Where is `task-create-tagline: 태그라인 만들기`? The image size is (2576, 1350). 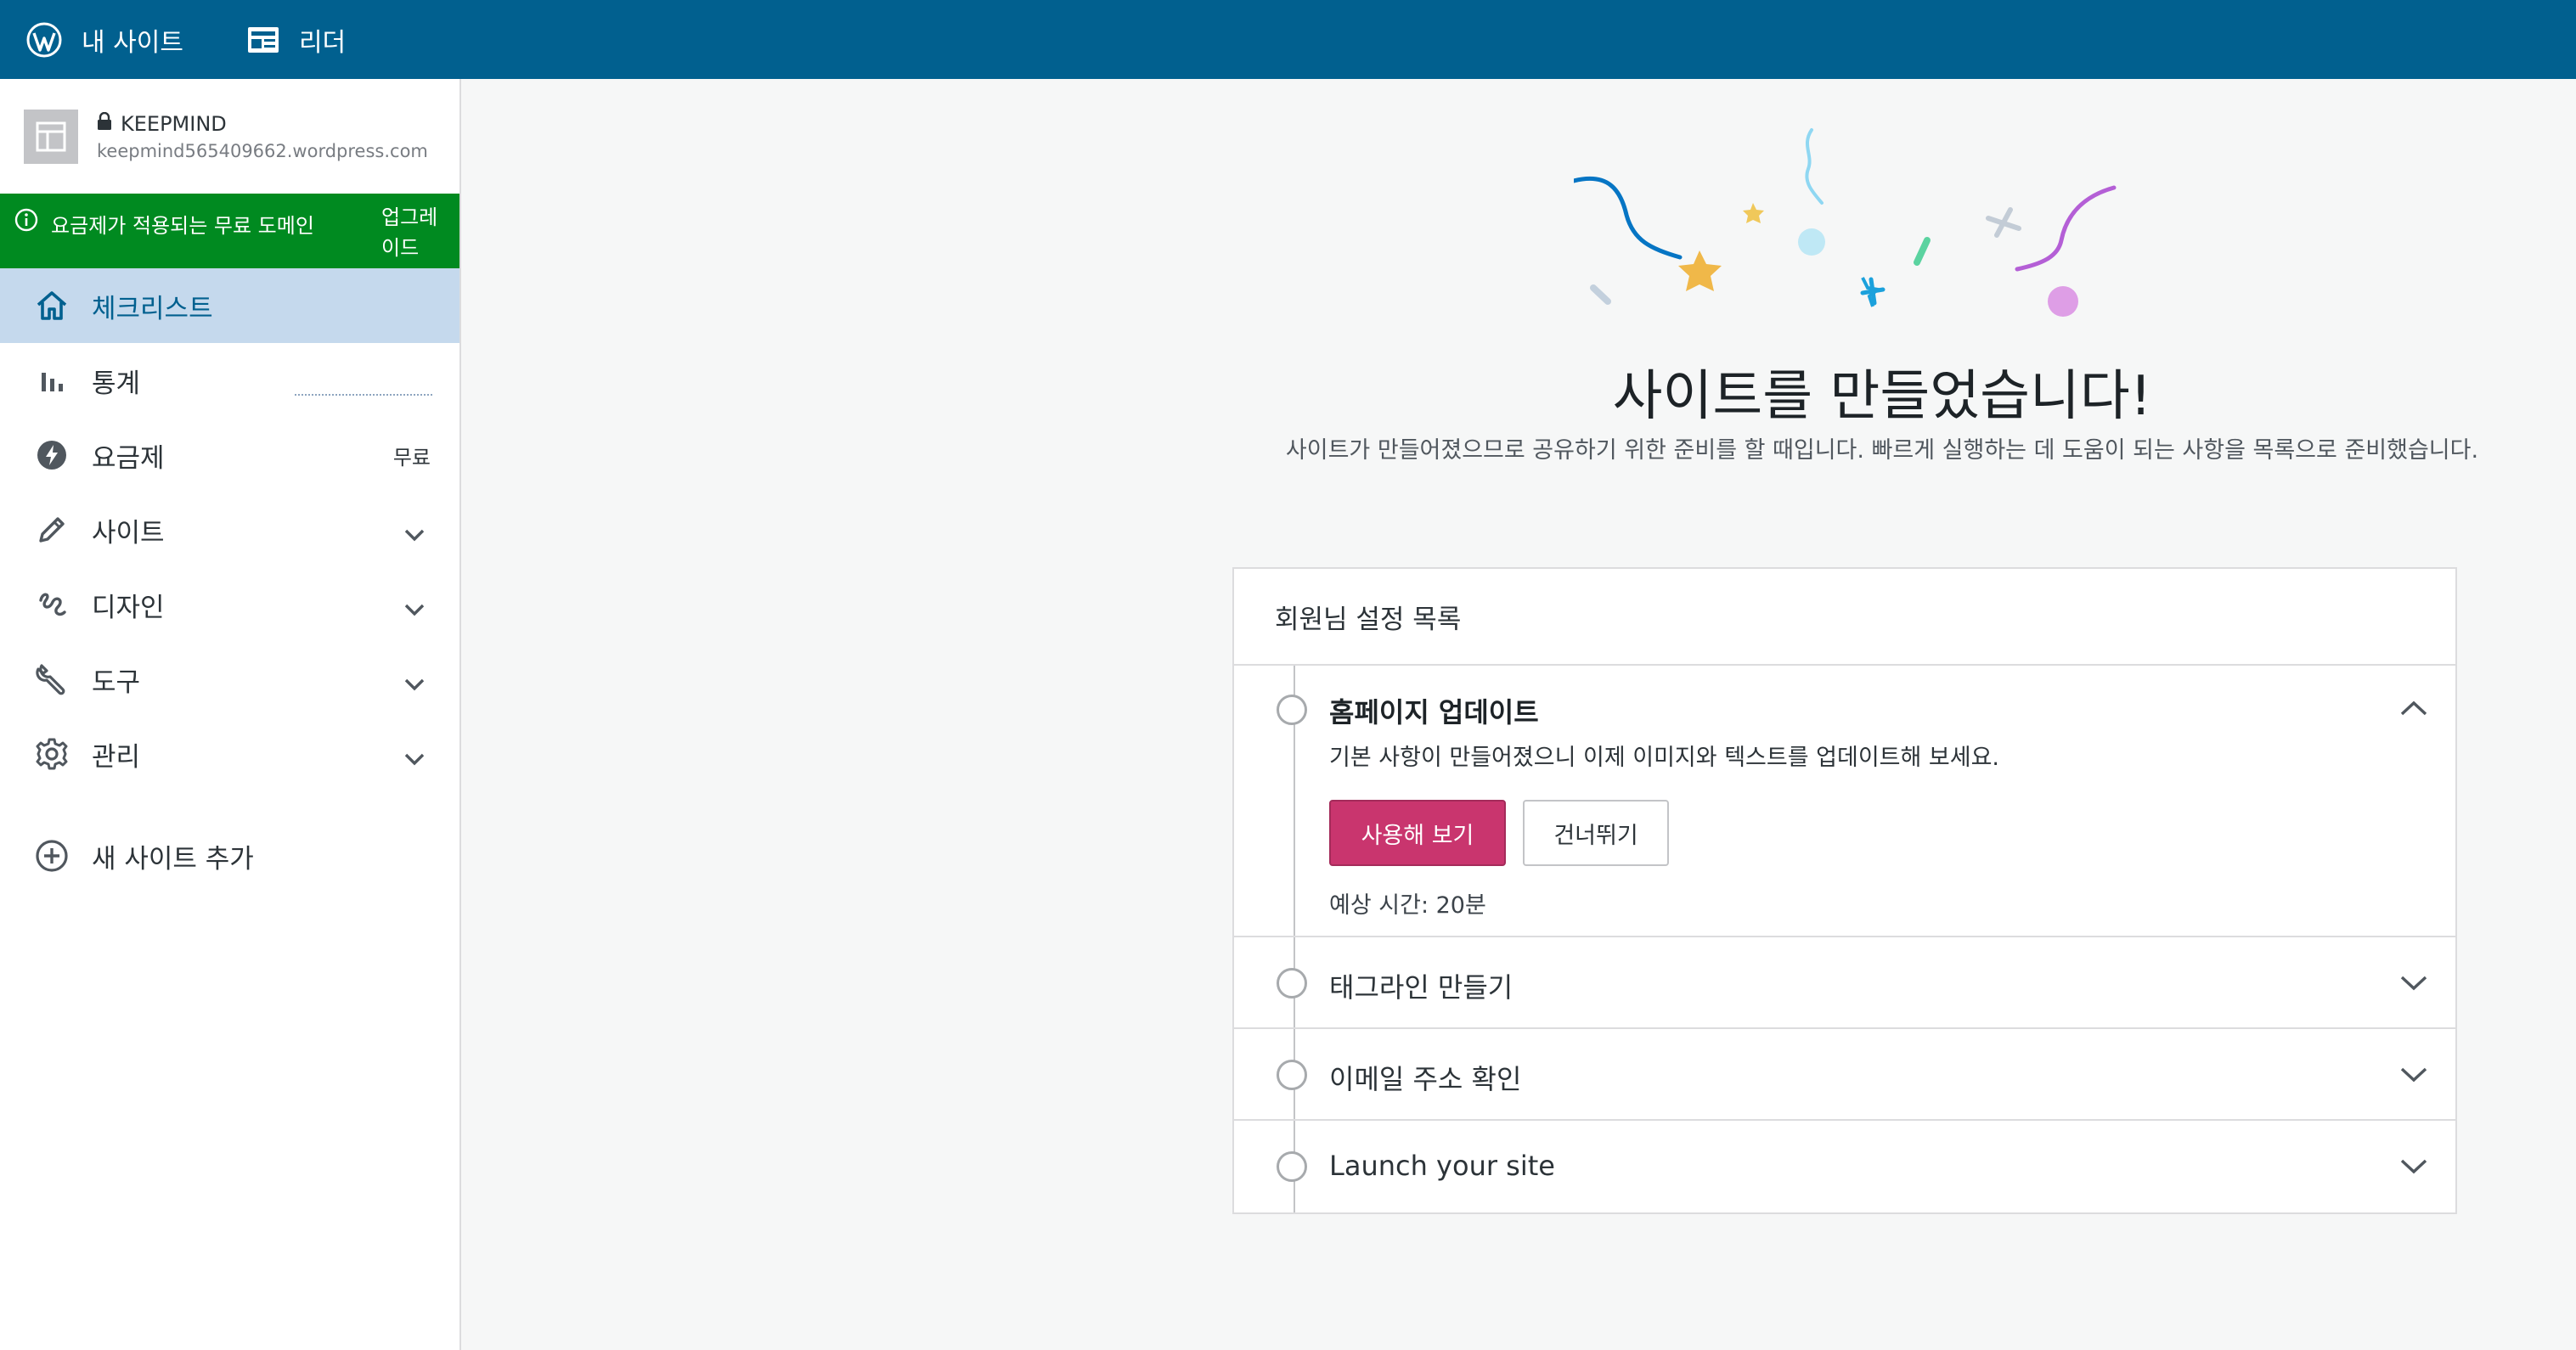 task-create-tagline: 태그라인 만들기 is located at coordinates (1844, 983).